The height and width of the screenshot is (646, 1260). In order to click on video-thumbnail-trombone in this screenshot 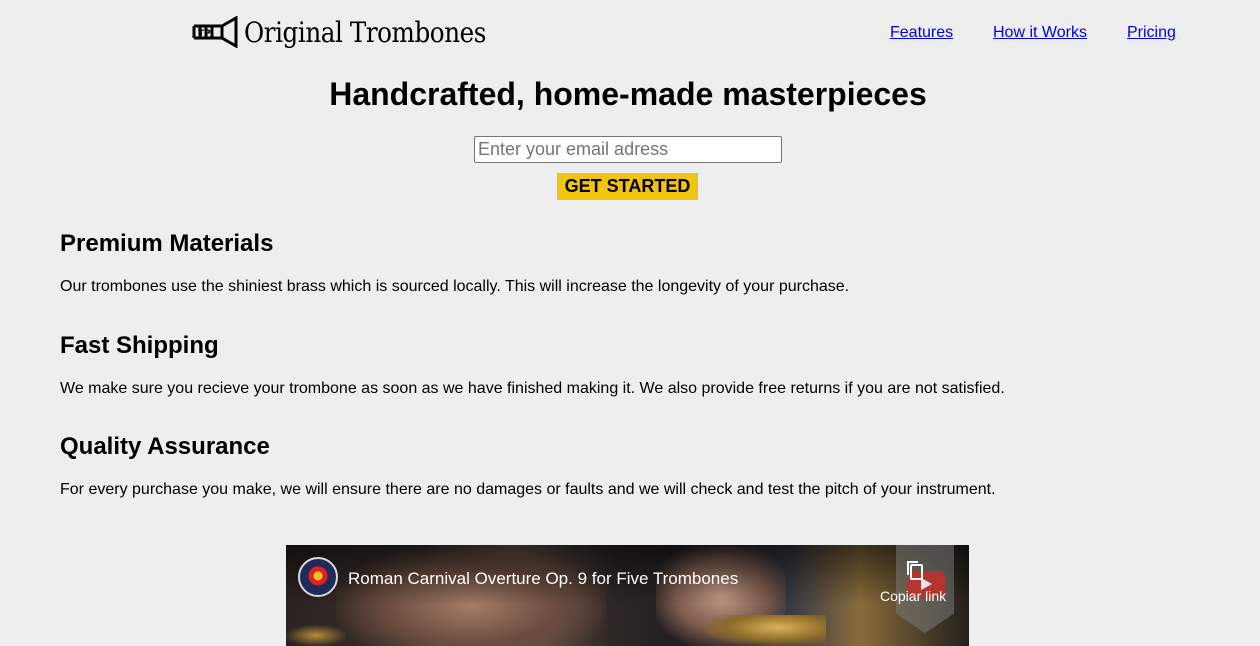, I will do `click(766, 630)`.